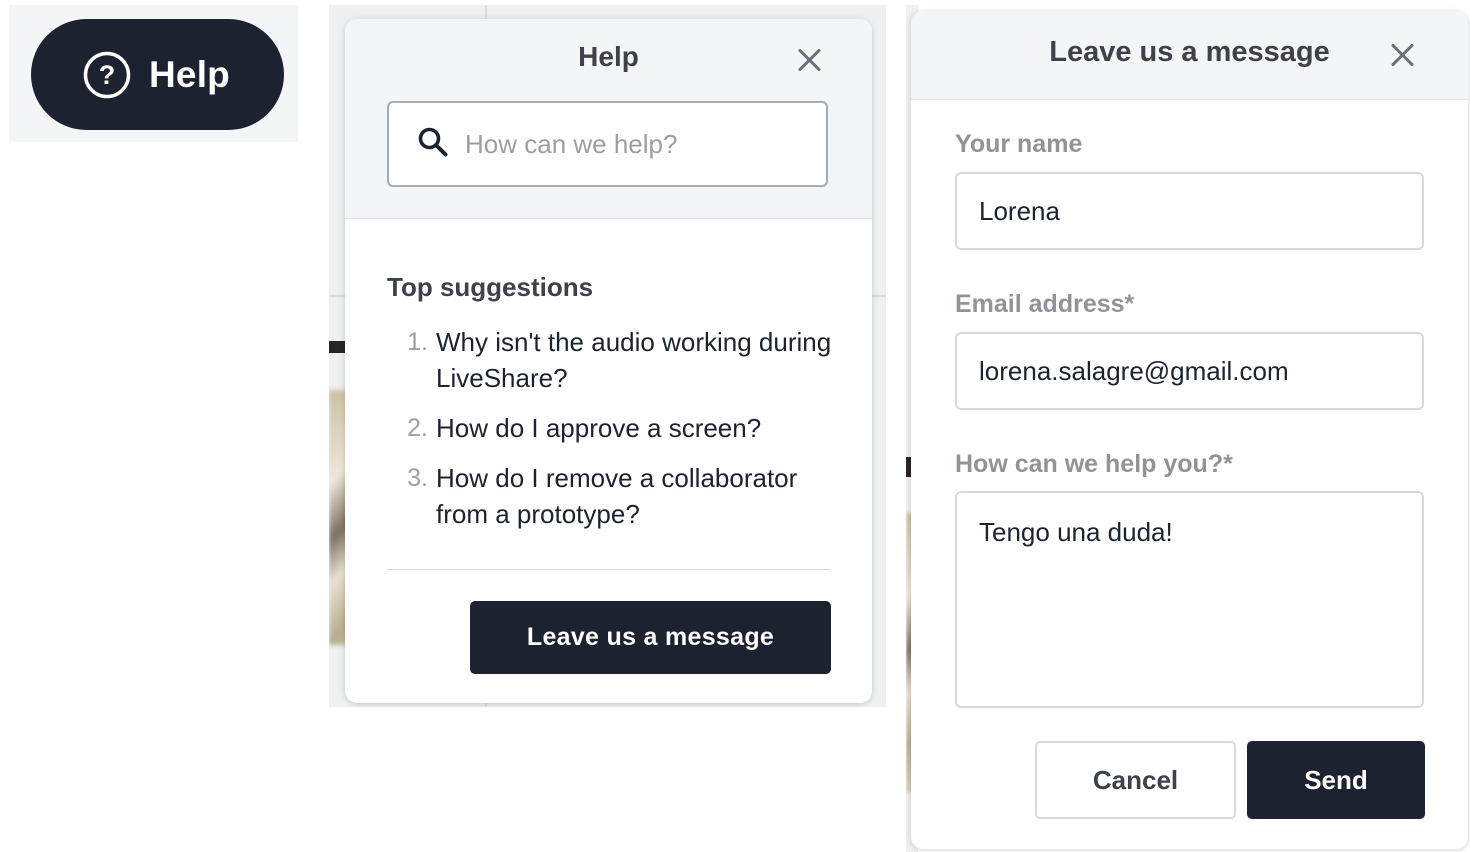 The width and height of the screenshot is (1470, 852). I want to click on search-input, so click(635, 144).